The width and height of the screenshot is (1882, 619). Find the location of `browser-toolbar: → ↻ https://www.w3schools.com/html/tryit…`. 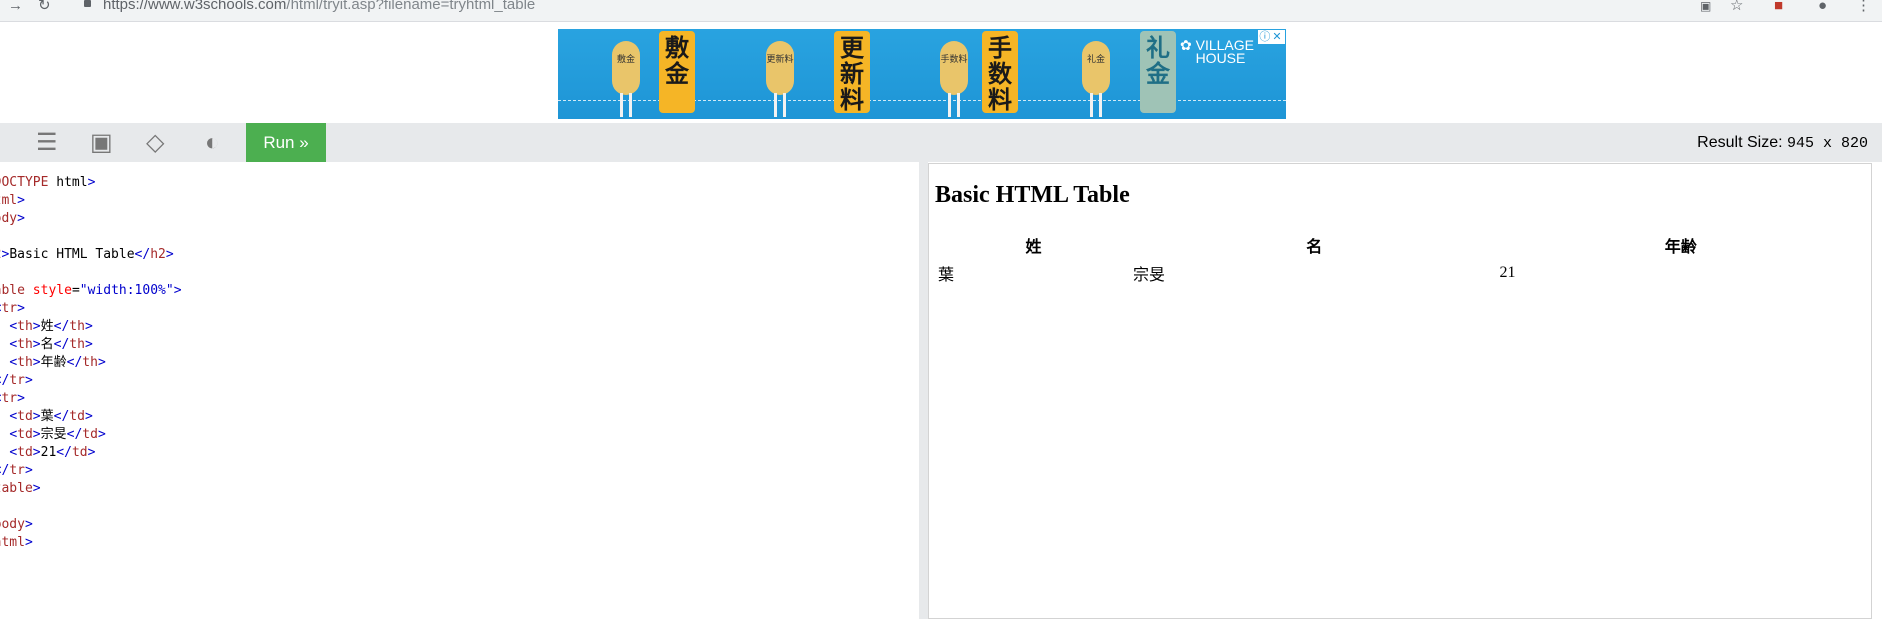

browser-toolbar: → ↻ https://www.w3schools.com/html/tryit… is located at coordinates (941, 11).